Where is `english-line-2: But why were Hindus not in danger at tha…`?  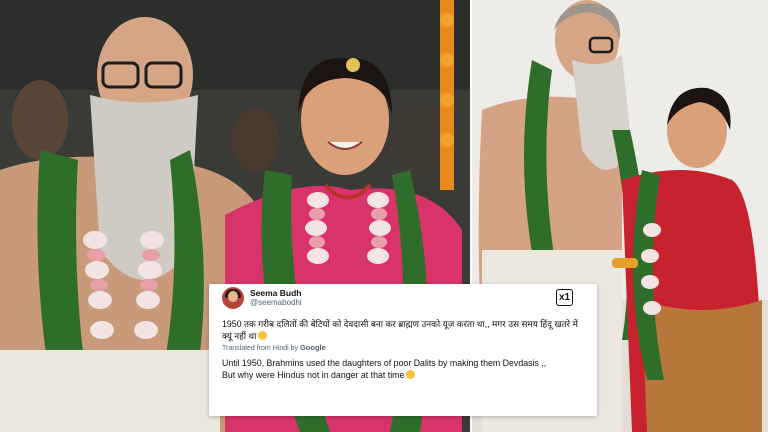
english-line-2: But why were Hindus not in danger at tha… is located at coordinates (404, 375).